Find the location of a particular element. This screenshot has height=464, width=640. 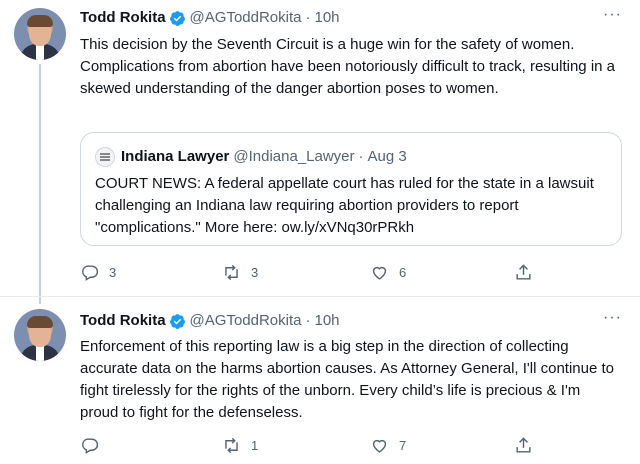

retweet-count: 1 is located at coordinates (255, 445).